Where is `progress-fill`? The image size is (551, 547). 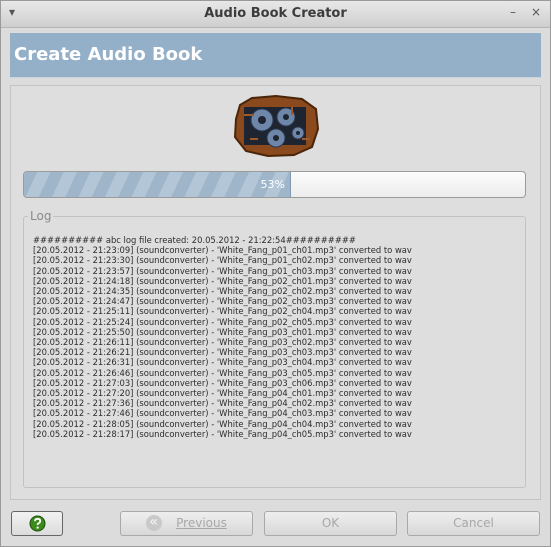
progress-fill is located at coordinates (157, 184).